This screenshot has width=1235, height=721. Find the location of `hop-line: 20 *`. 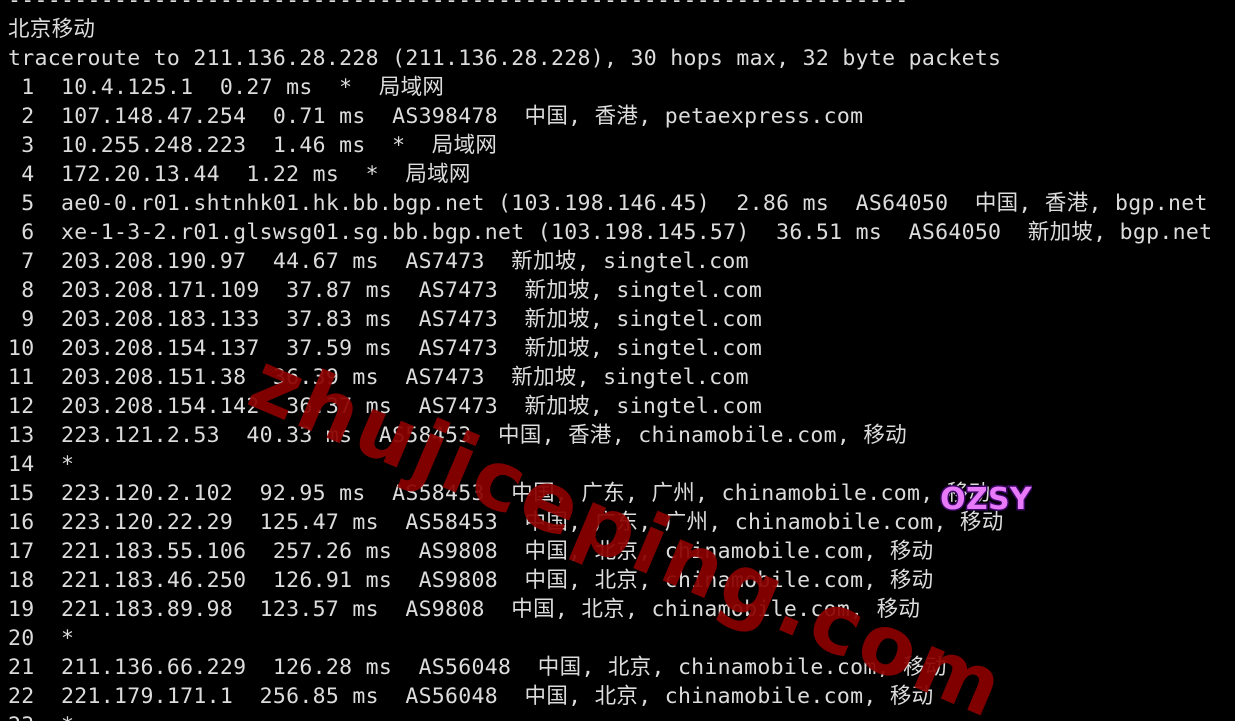

hop-line: 20 * is located at coordinates (41, 638).